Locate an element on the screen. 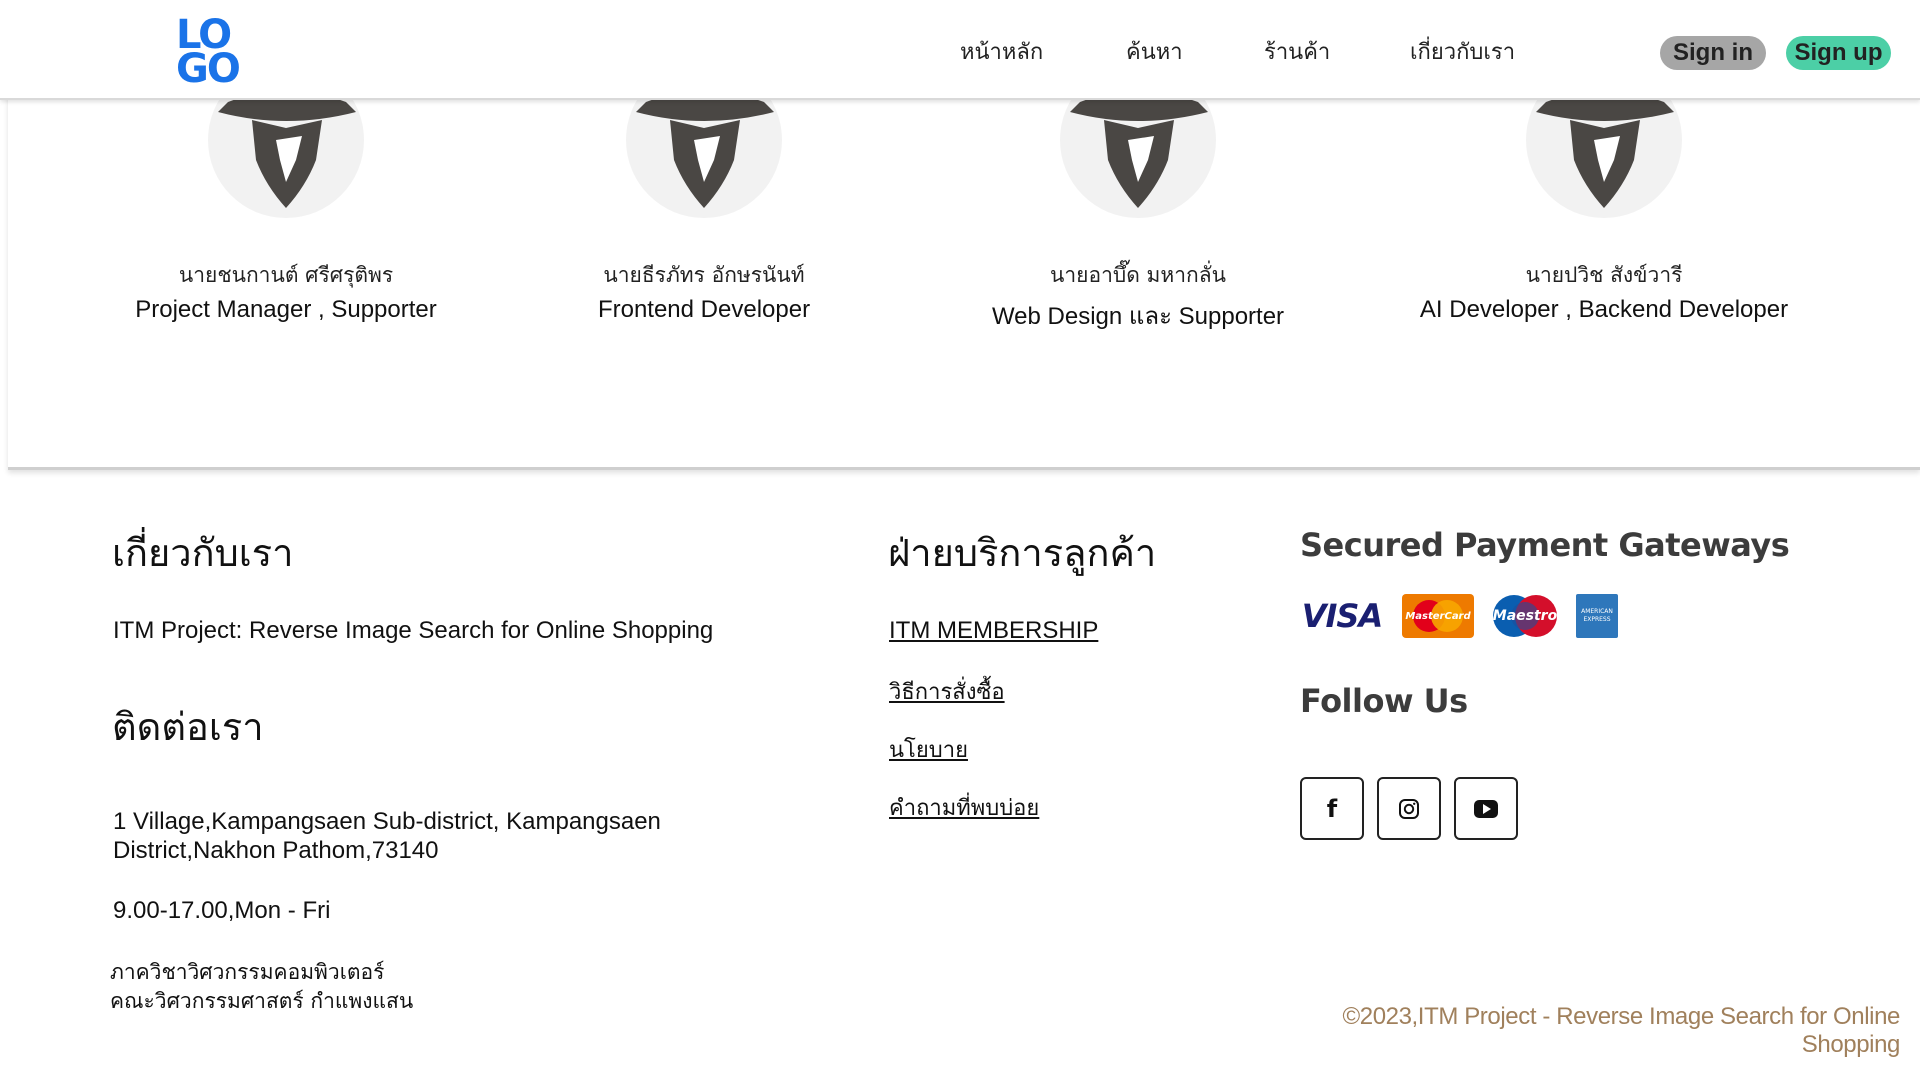 This screenshot has height=1080, width=1920. youtube-icon is located at coordinates (1486, 808).